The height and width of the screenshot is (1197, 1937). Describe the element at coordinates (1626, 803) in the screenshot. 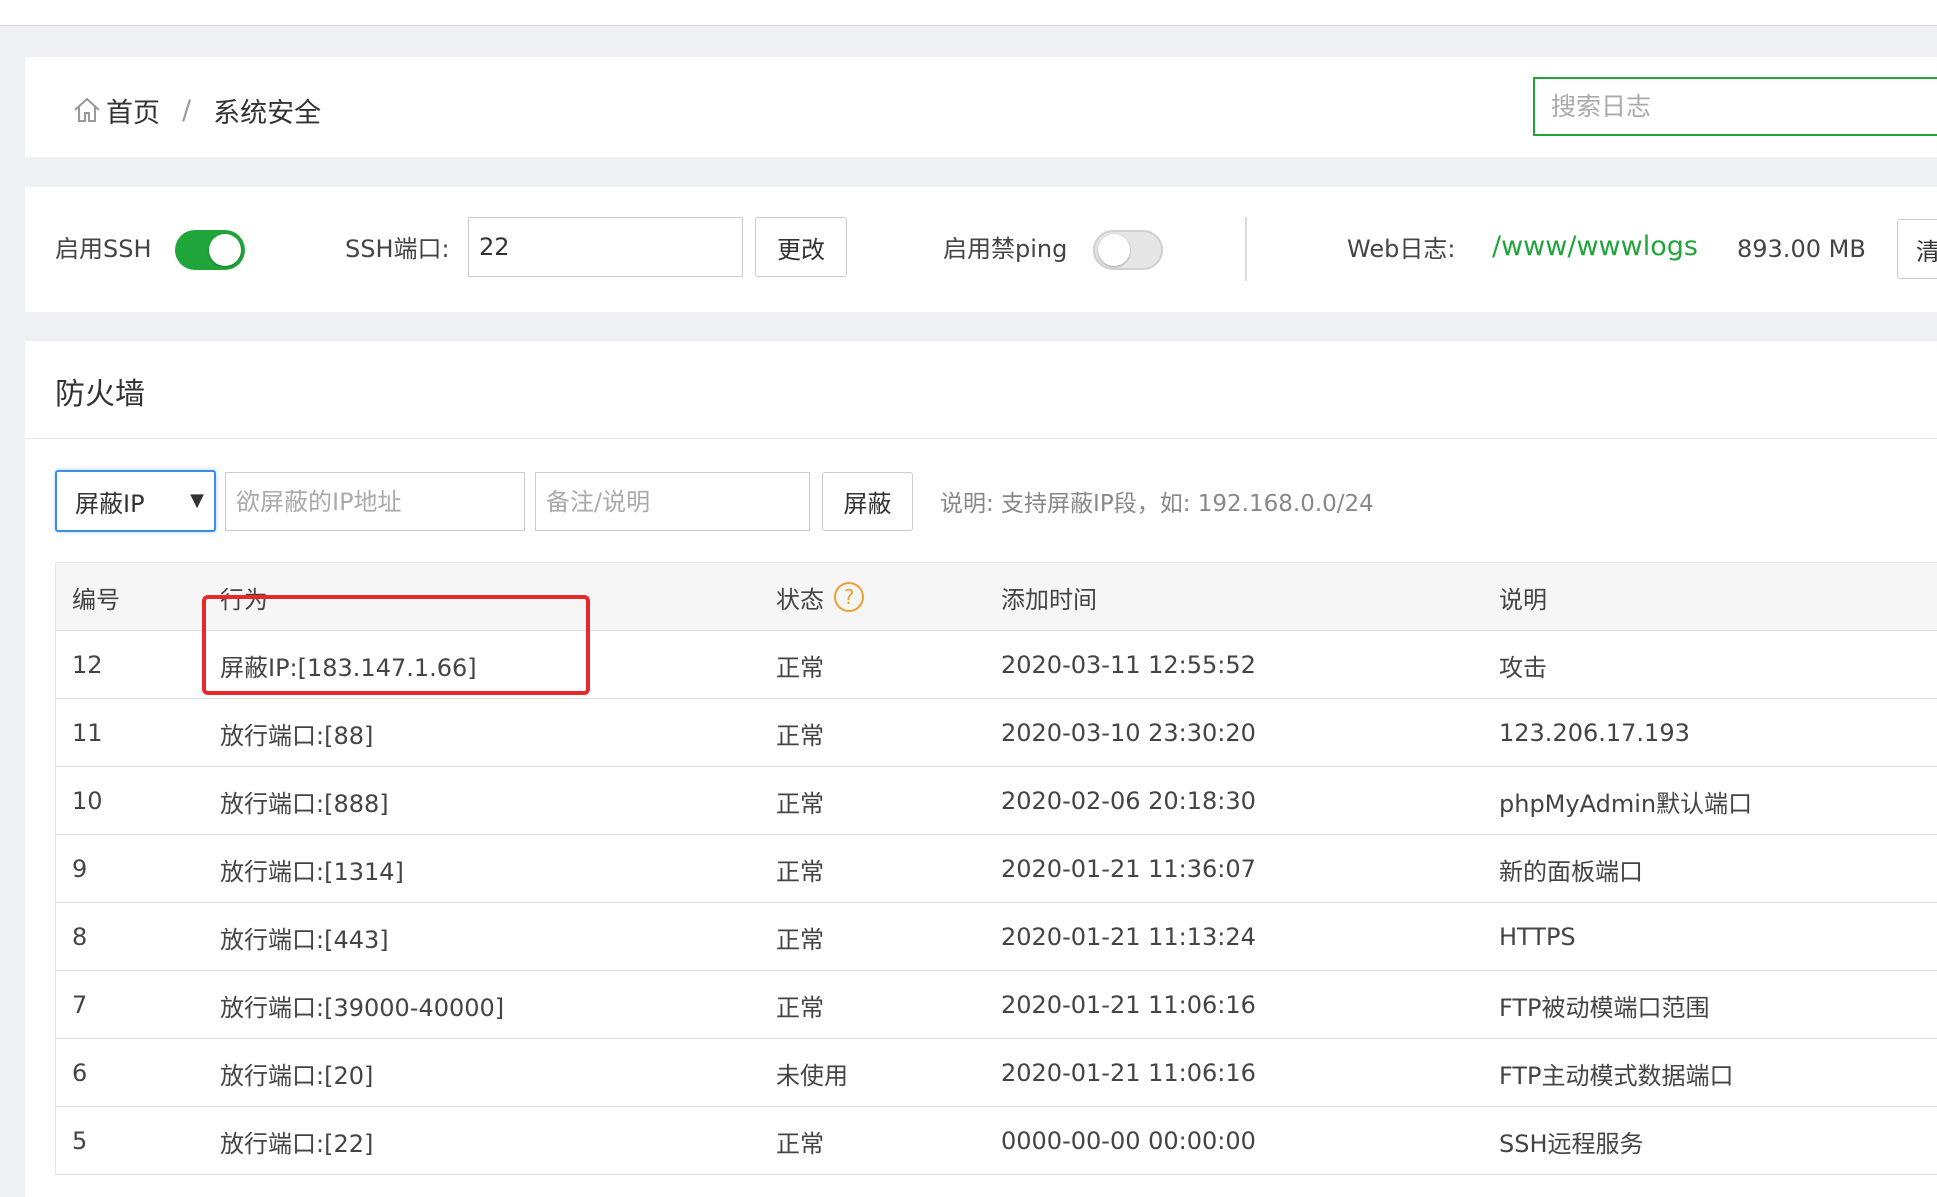

I see `row-note: phpMyAdmin默认端口` at that location.